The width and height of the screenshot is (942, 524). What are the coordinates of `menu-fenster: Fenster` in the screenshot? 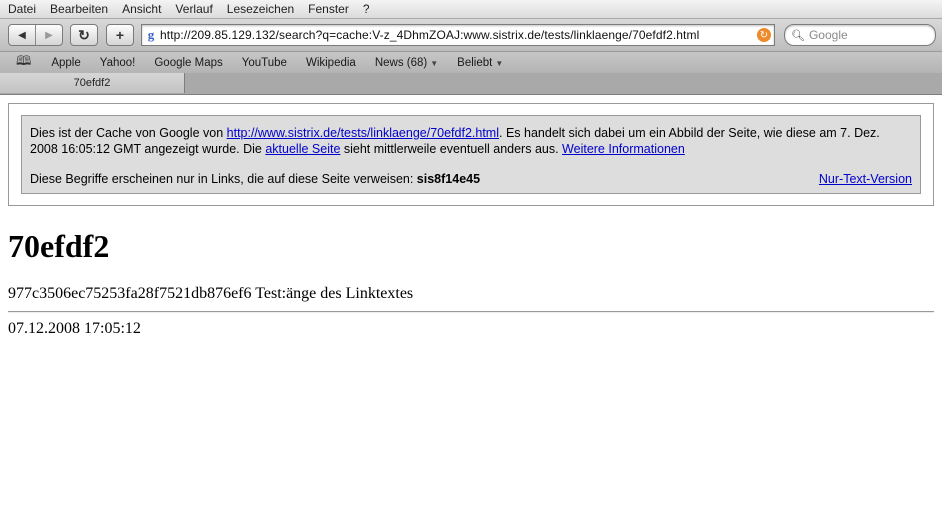 It's located at (328, 9).